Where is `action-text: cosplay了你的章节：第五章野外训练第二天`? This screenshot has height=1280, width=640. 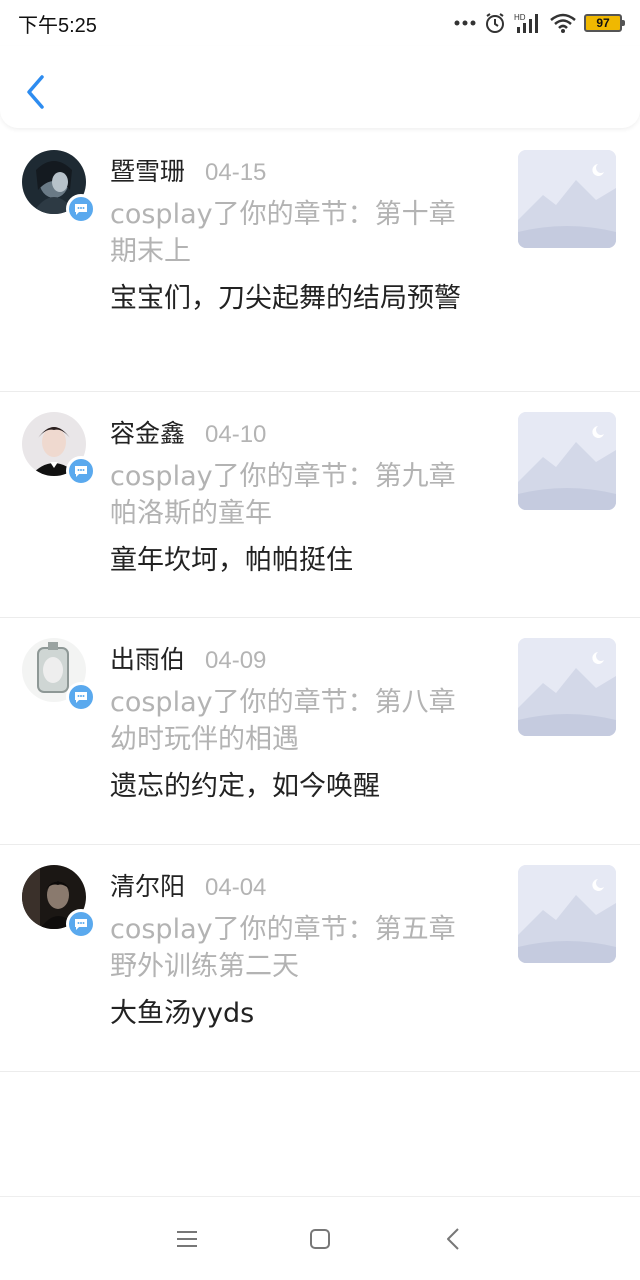 action-text: cosplay了你的章节：第五章野外训练第二天 is located at coordinates (295, 948).